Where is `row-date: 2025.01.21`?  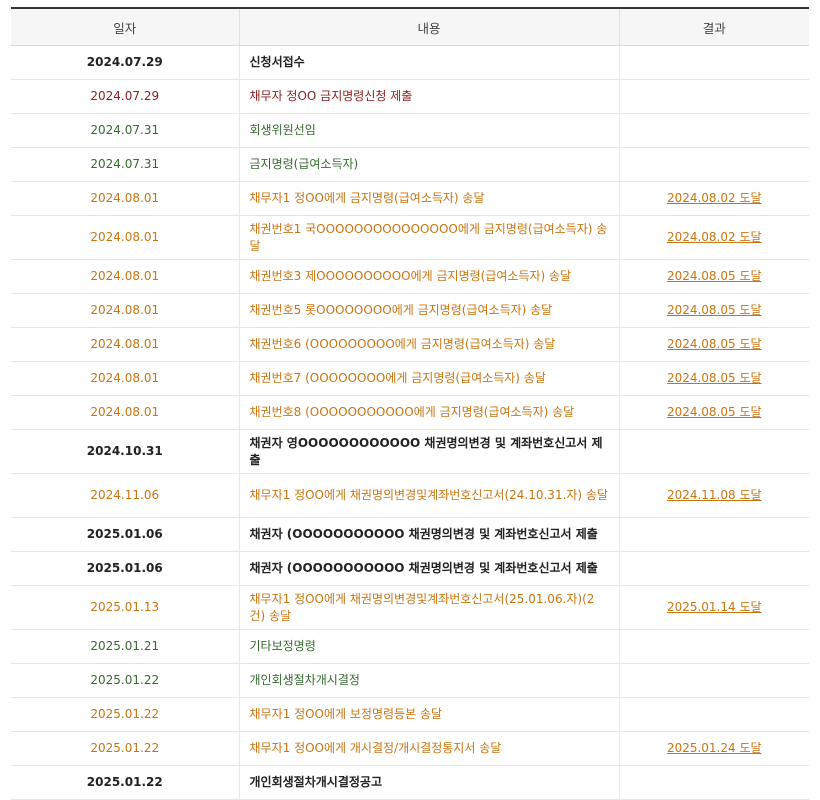
row-date: 2025.01.21 is located at coordinates (125, 646).